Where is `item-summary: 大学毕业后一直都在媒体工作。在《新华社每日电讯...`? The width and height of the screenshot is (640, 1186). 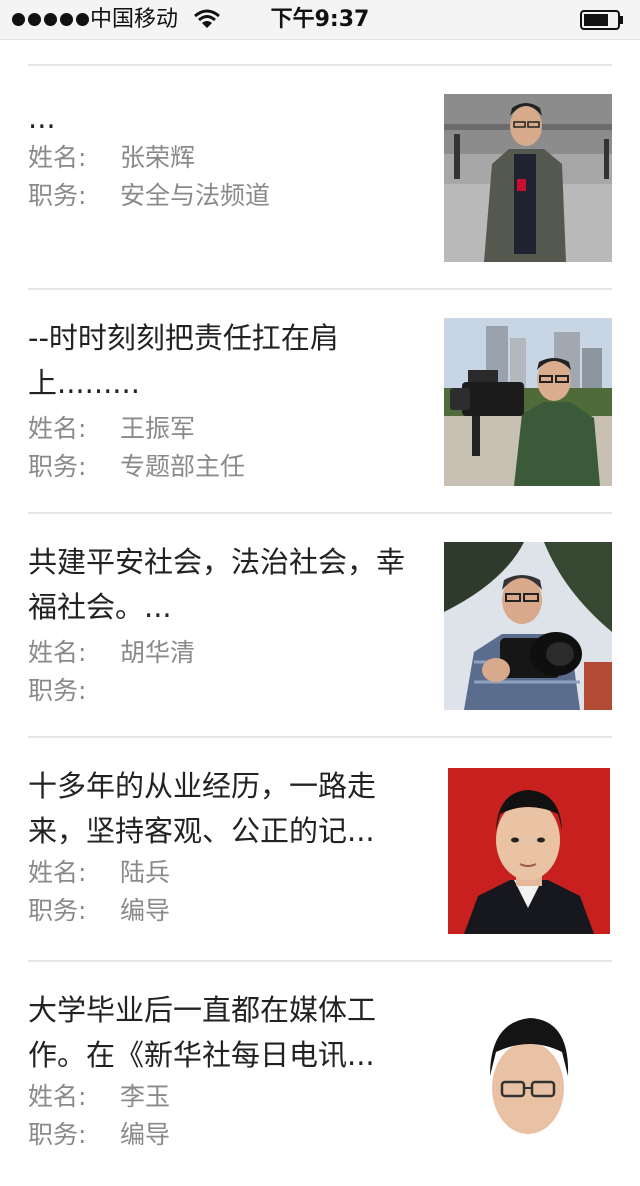 item-summary: 大学毕业后一直都在媒体工作。在《新华社每日电讯... is located at coordinates (202, 1032).